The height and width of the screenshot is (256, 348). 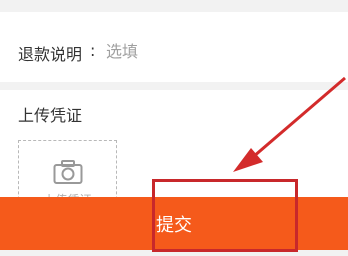 I want to click on section-divider, so click(x=174, y=86).